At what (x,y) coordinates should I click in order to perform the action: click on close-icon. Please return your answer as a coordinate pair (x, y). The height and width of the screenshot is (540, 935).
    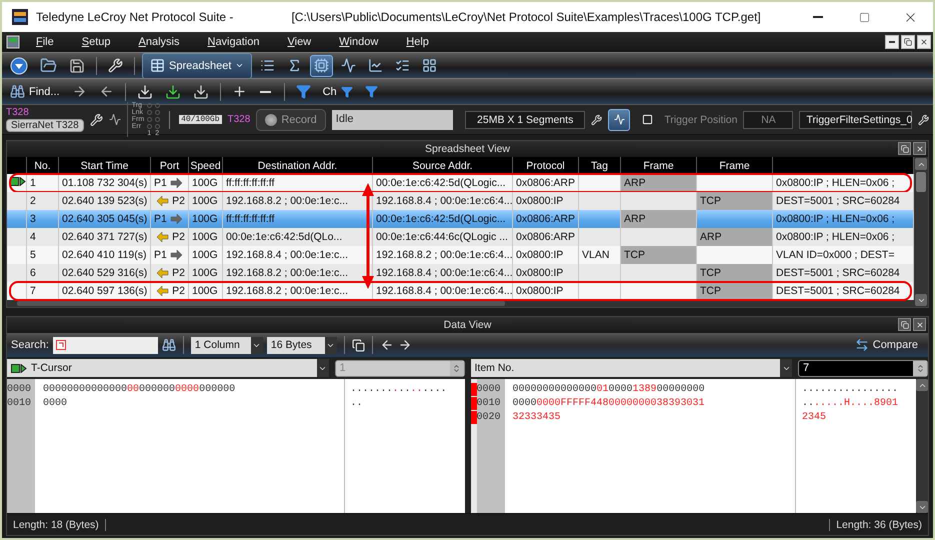
    Looking at the image, I should click on (920, 148).